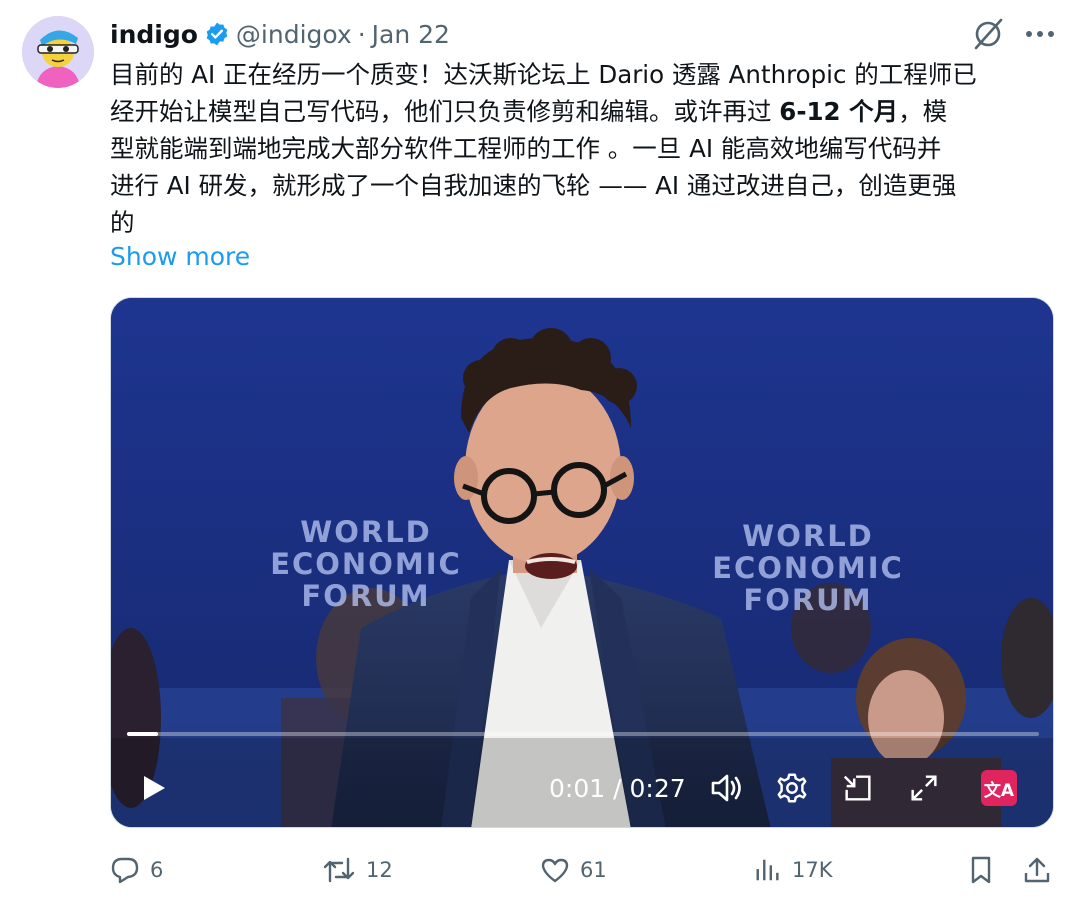  Describe the element at coordinates (555, 870) in the screenshot. I see `like-icon` at that location.